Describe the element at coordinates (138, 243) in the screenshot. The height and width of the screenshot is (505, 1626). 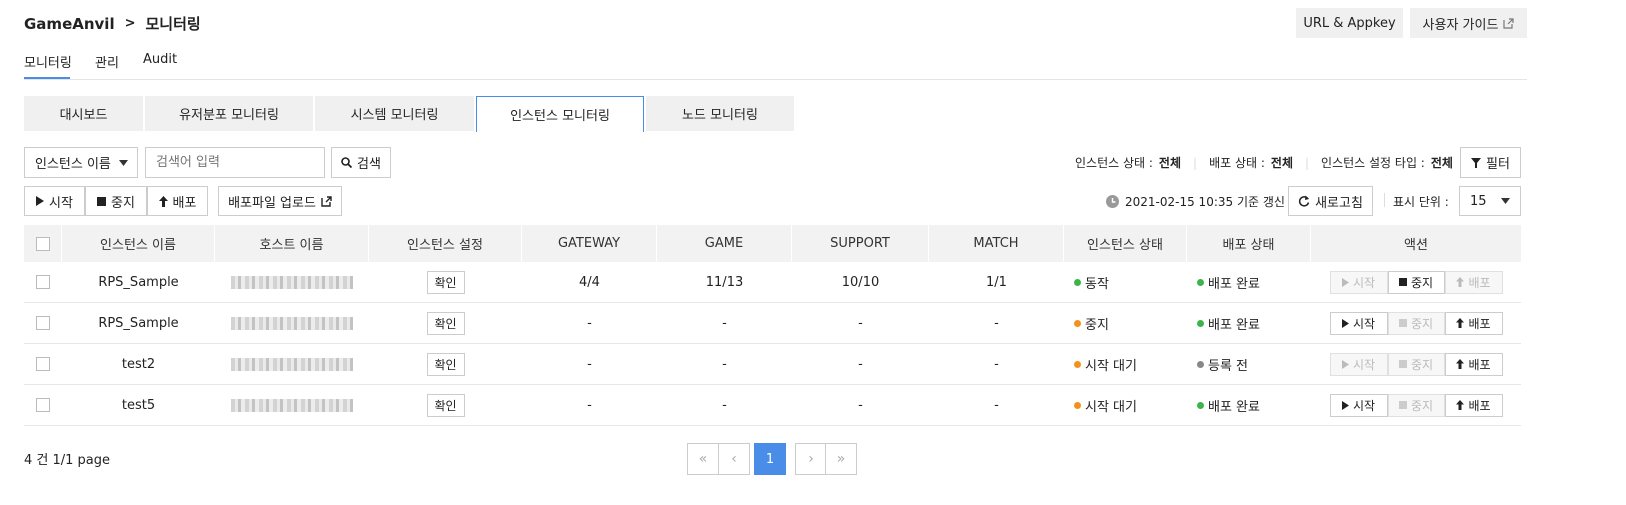
I see `col-instance-name: 인스턴스 이름` at that location.